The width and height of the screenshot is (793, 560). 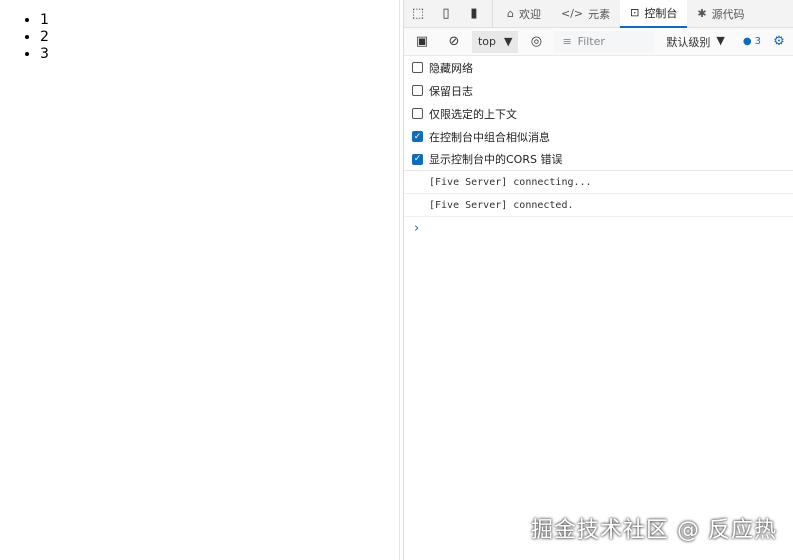 I want to click on log-message: [Five Server] connected., so click(x=598, y=205).